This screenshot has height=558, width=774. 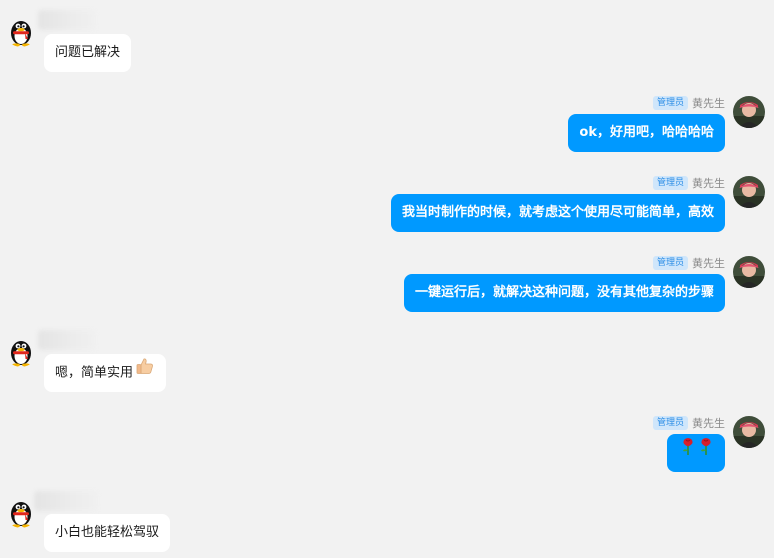 What do you see at coordinates (94, 373) in the screenshot?
I see `message-text: 嗯，简单实用` at bounding box center [94, 373].